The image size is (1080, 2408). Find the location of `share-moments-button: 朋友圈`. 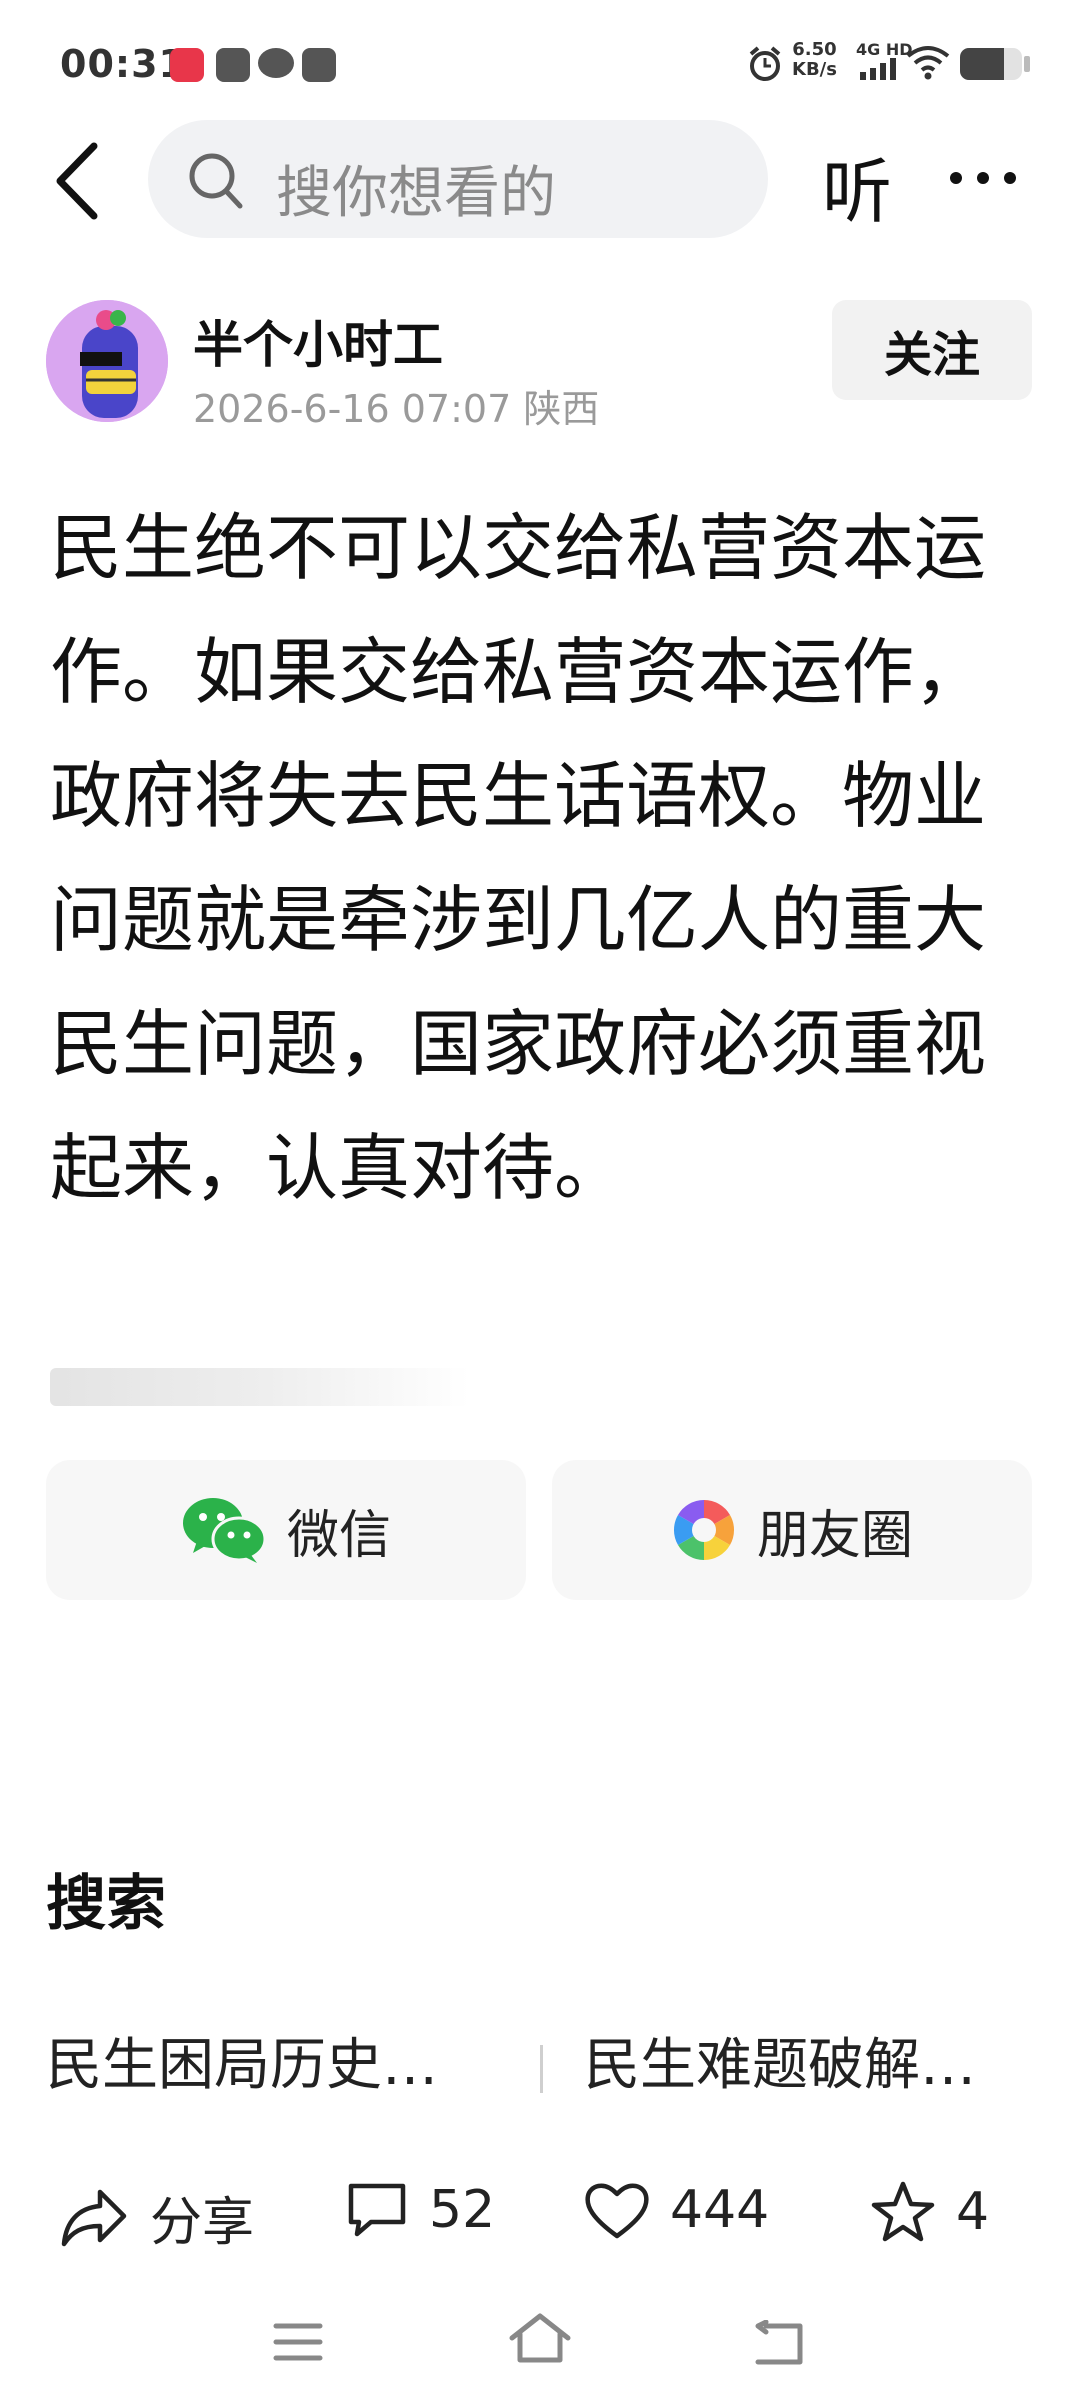

share-moments-button: 朋友圈 is located at coordinates (792, 1530).